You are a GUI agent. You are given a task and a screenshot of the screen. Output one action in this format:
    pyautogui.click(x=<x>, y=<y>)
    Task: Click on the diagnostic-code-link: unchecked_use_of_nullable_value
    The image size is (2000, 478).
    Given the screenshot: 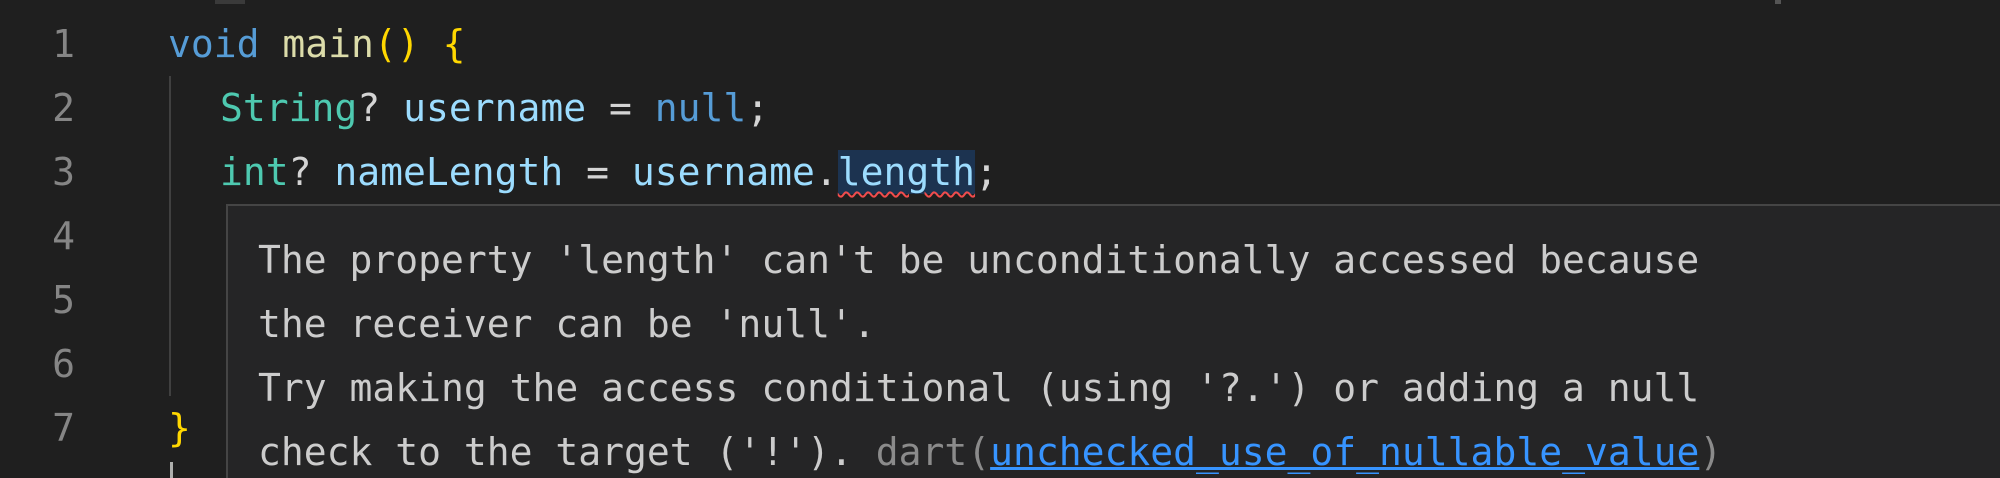 What is the action you would take?
    pyautogui.click(x=1344, y=452)
    